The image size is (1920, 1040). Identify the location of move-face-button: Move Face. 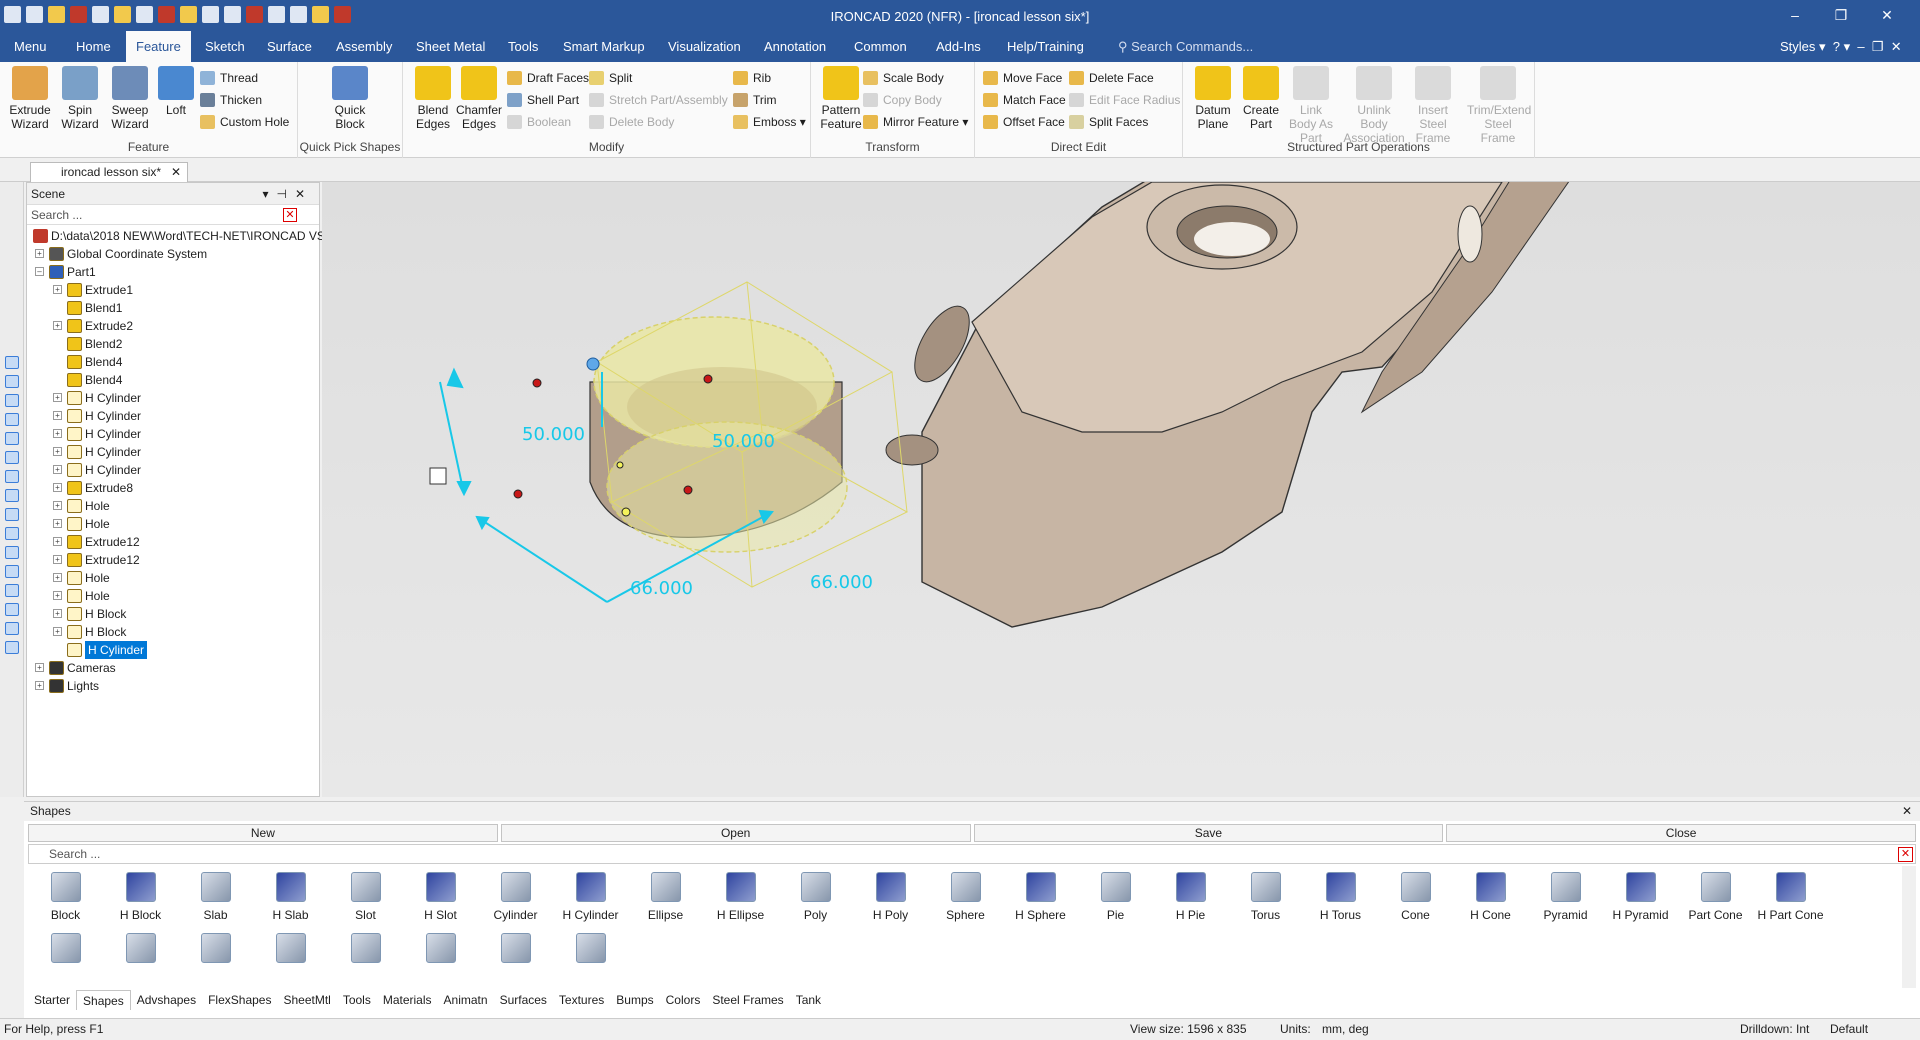
(1022, 78).